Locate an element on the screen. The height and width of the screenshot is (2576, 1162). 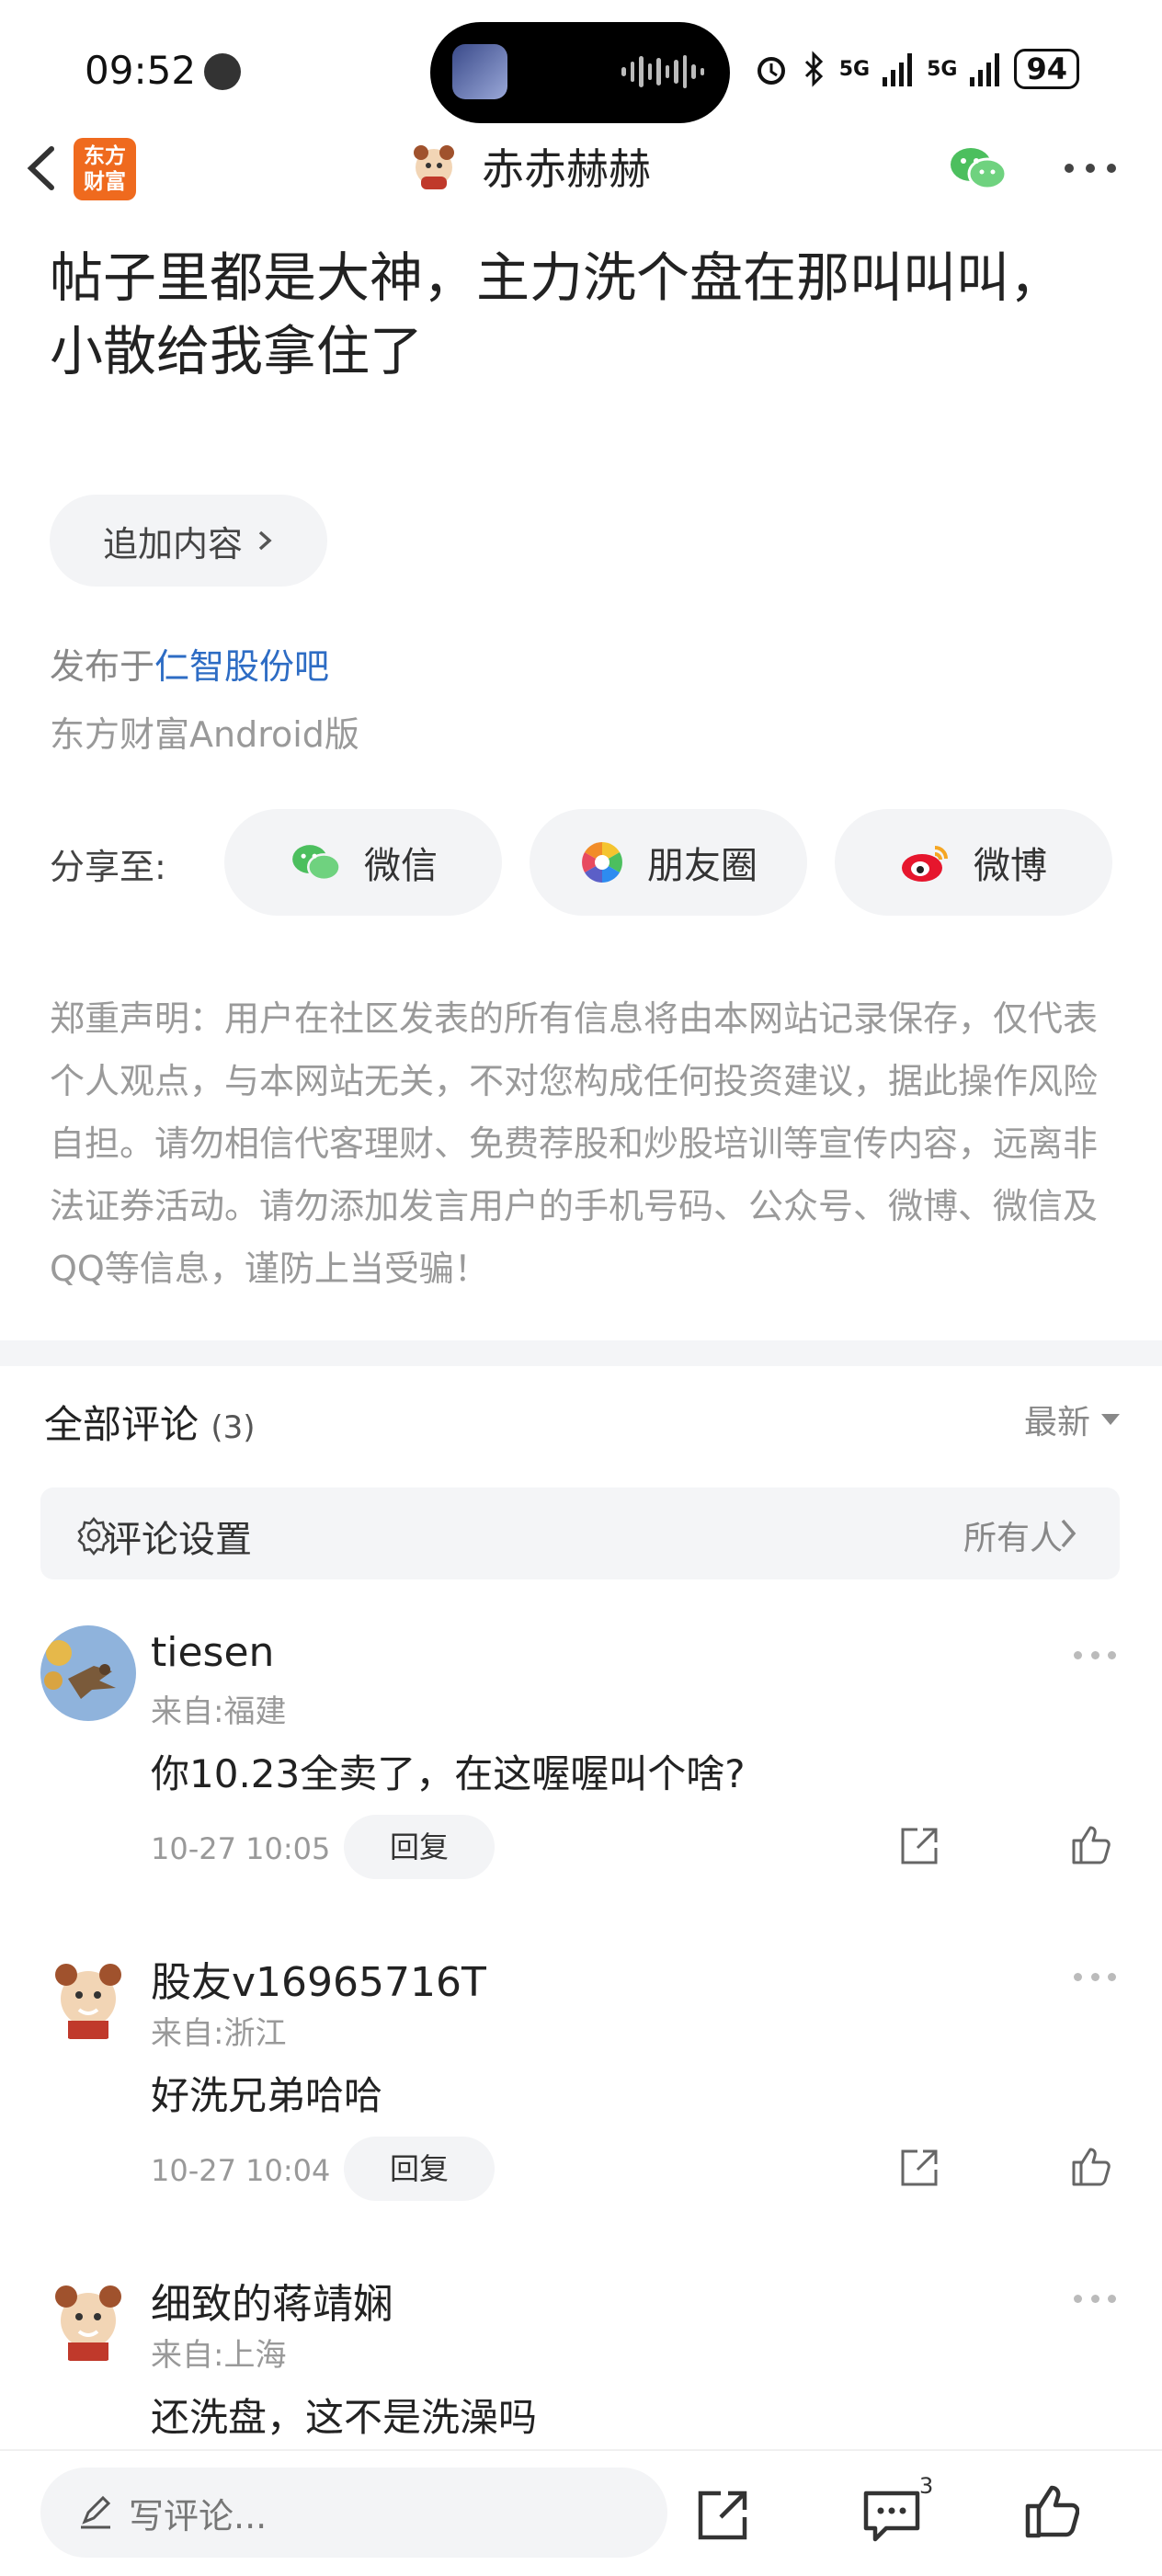
comment-text: 好洗兄弟哈哈 is located at coordinates (267, 2095).